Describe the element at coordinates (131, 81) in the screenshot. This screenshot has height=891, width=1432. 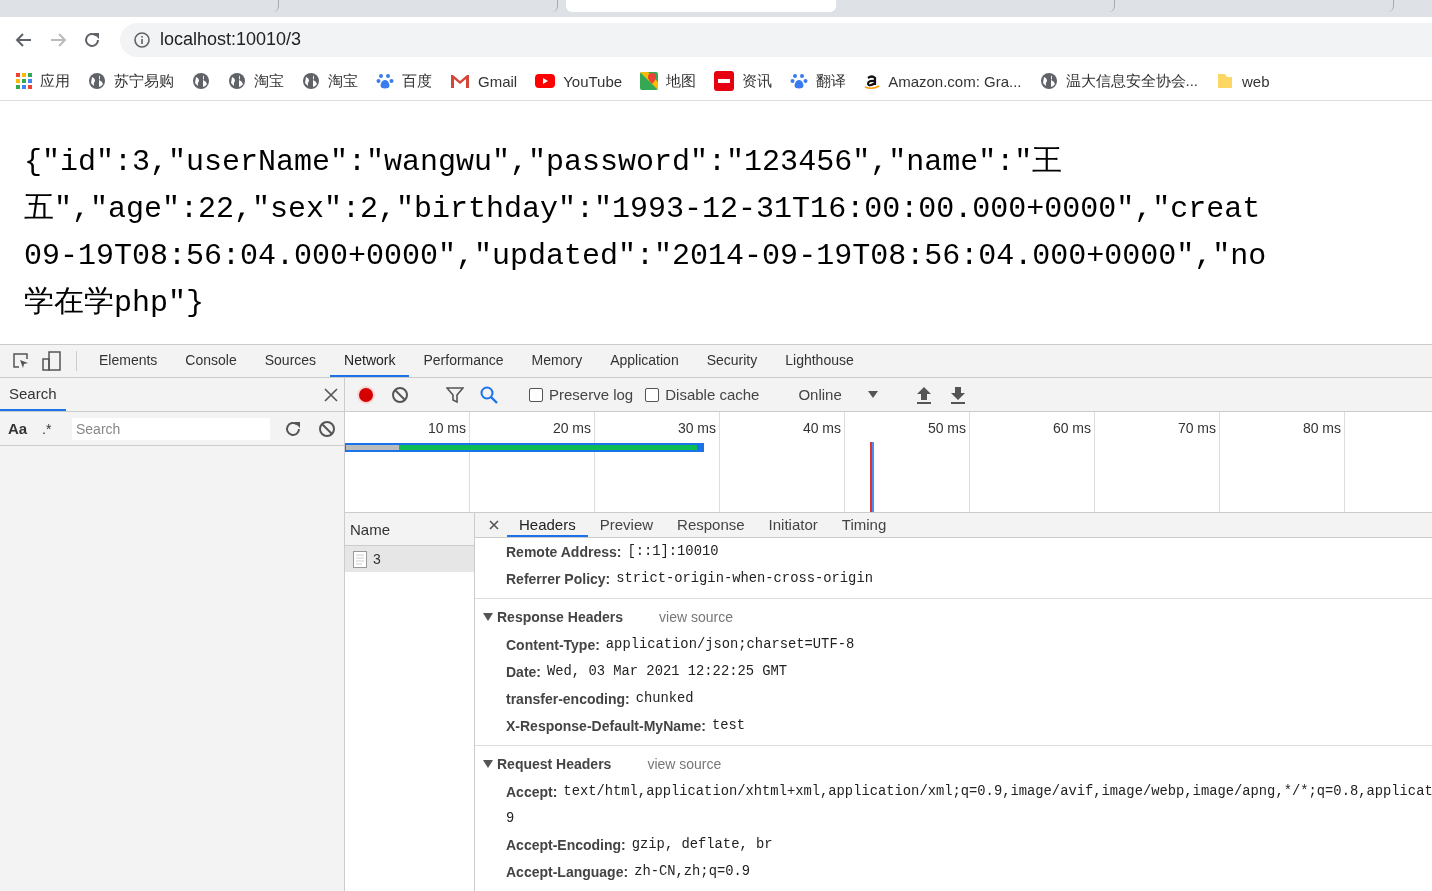
I see `bookmark: 苏宁易购` at that location.